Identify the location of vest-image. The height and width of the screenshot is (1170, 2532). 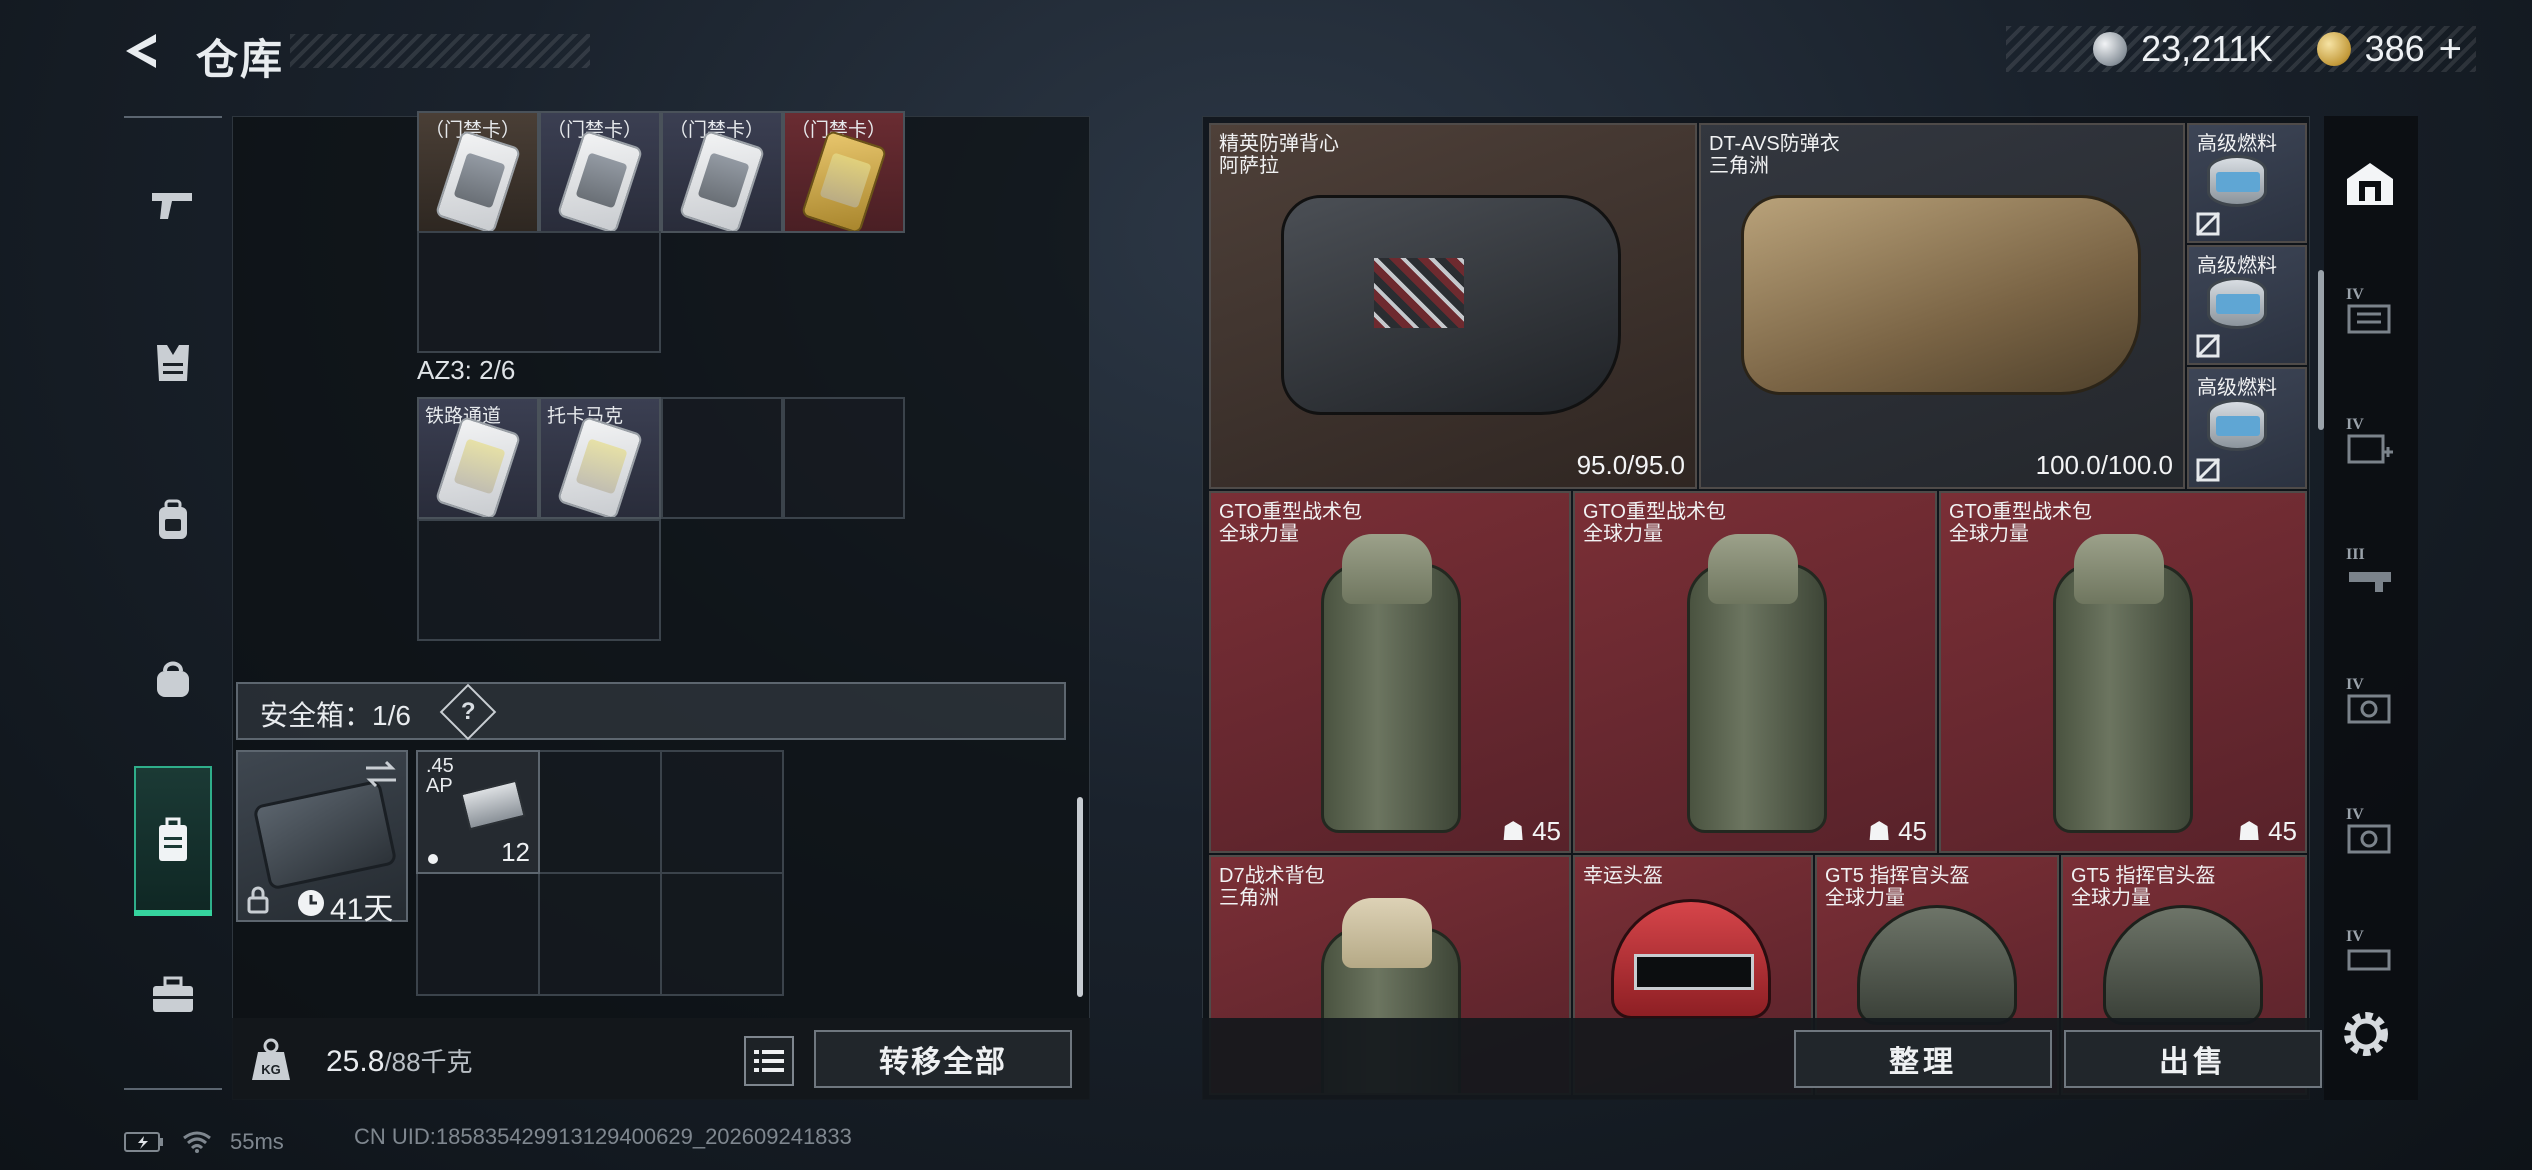
(1941, 295).